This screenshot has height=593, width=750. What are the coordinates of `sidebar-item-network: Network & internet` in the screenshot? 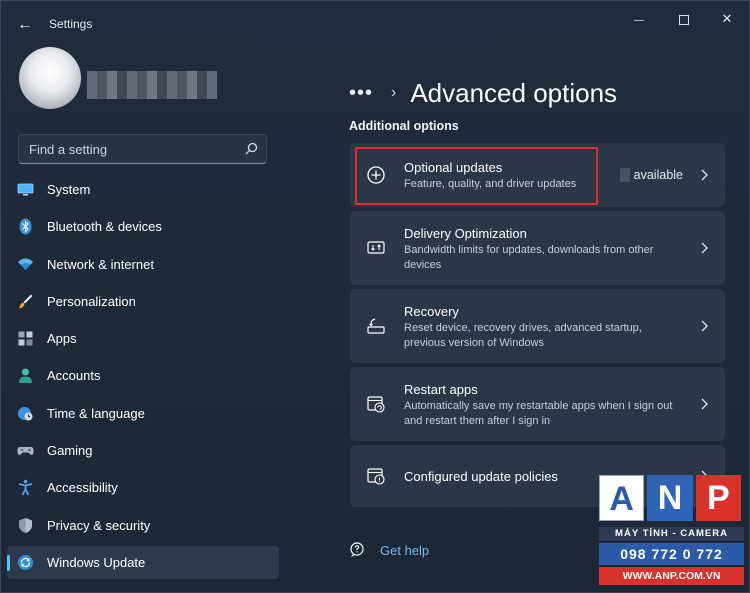 It's located at (143, 264).